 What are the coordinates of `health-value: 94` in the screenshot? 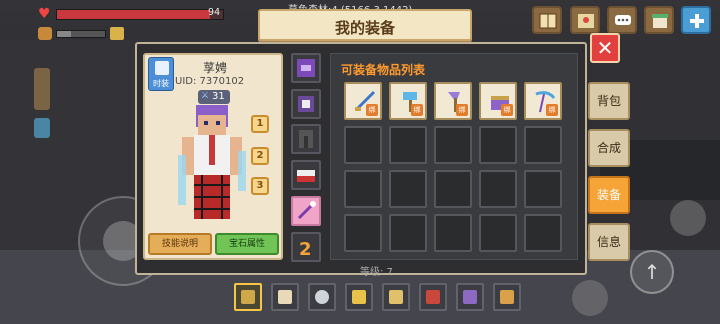 It's located at (214, 12).